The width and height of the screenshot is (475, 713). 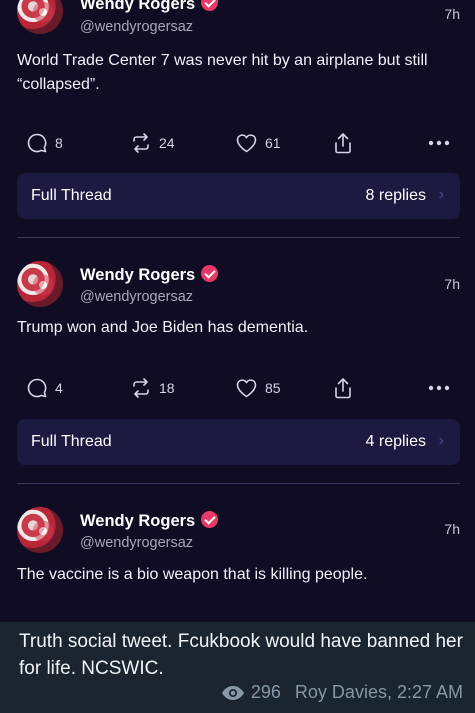 I want to click on thread-replies-count: 4 replies, so click(x=395, y=441).